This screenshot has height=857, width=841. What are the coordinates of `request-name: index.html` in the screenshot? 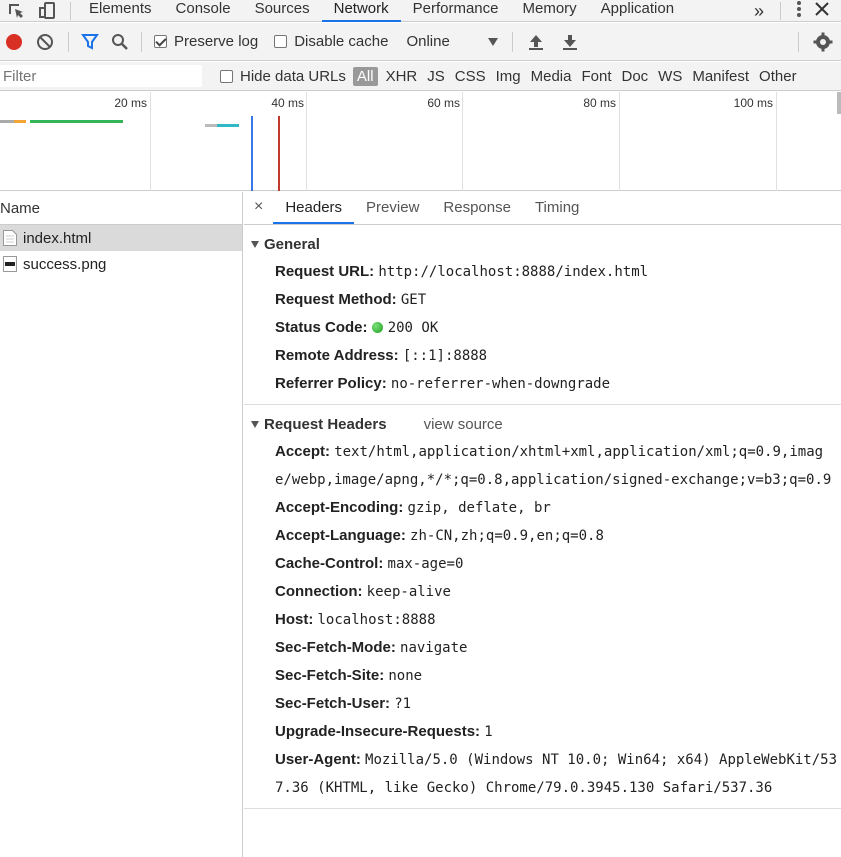 It's located at (57, 238).